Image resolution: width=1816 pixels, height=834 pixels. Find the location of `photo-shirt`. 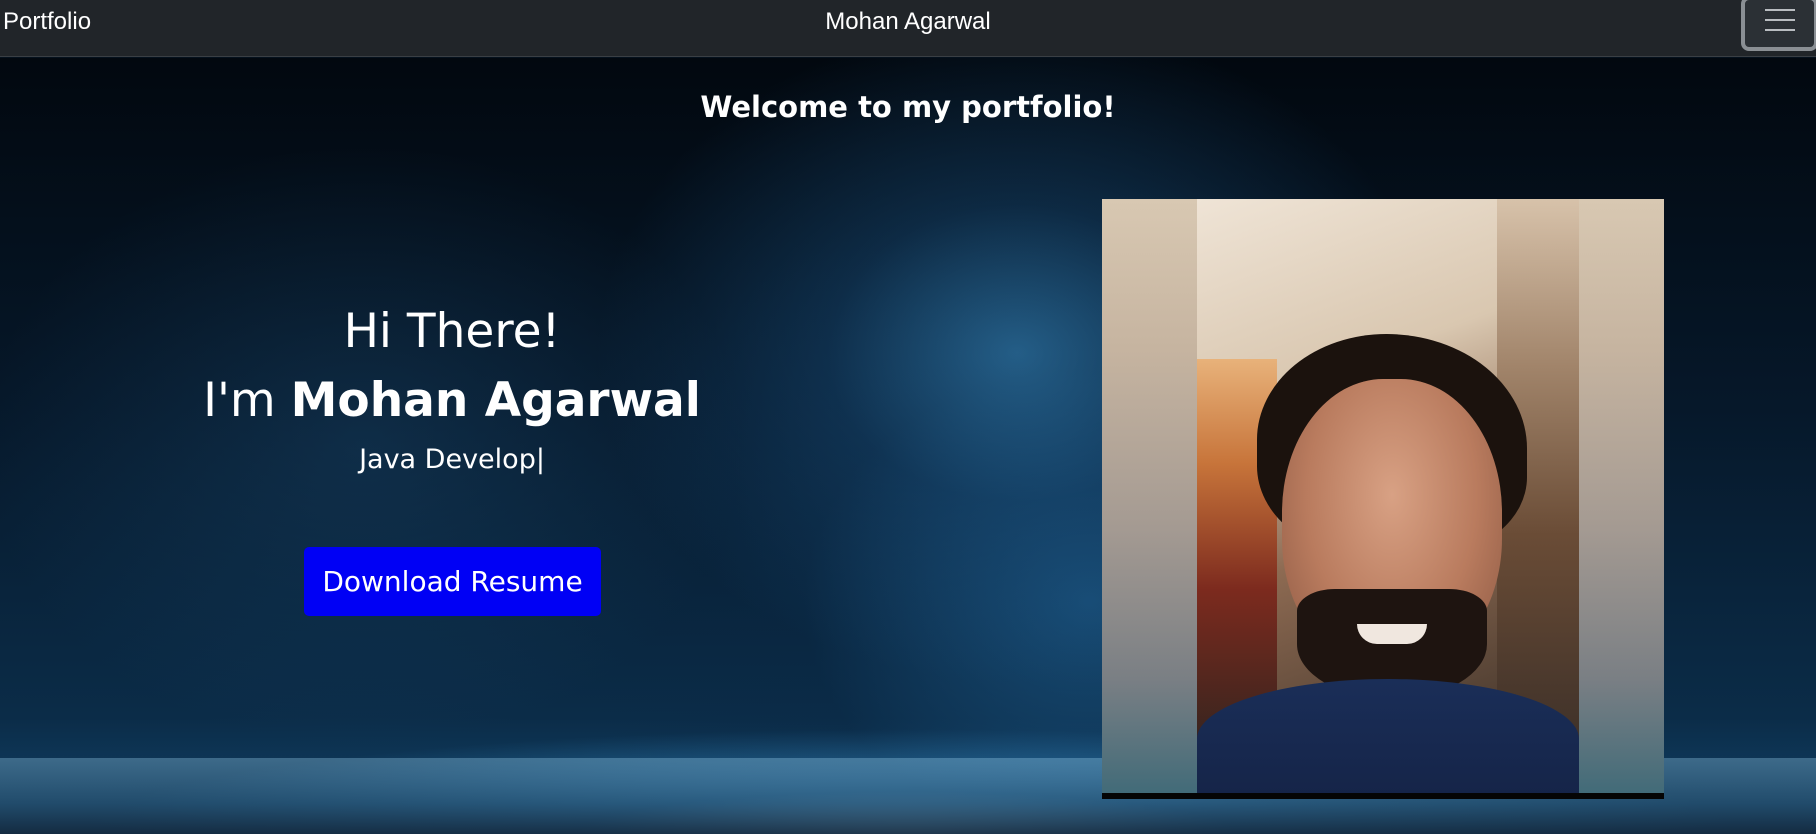

photo-shirt is located at coordinates (1388, 736).